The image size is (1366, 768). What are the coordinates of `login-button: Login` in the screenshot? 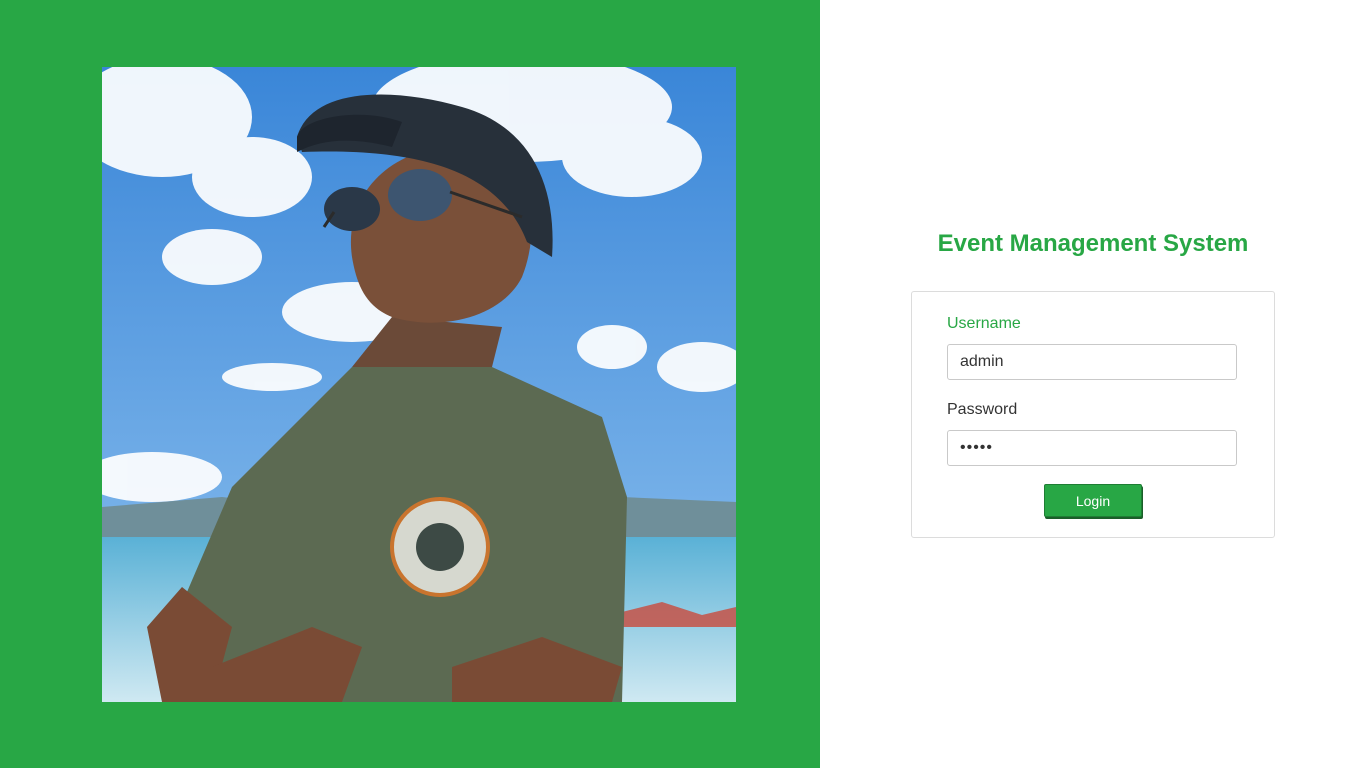 It's located at (1093, 500).